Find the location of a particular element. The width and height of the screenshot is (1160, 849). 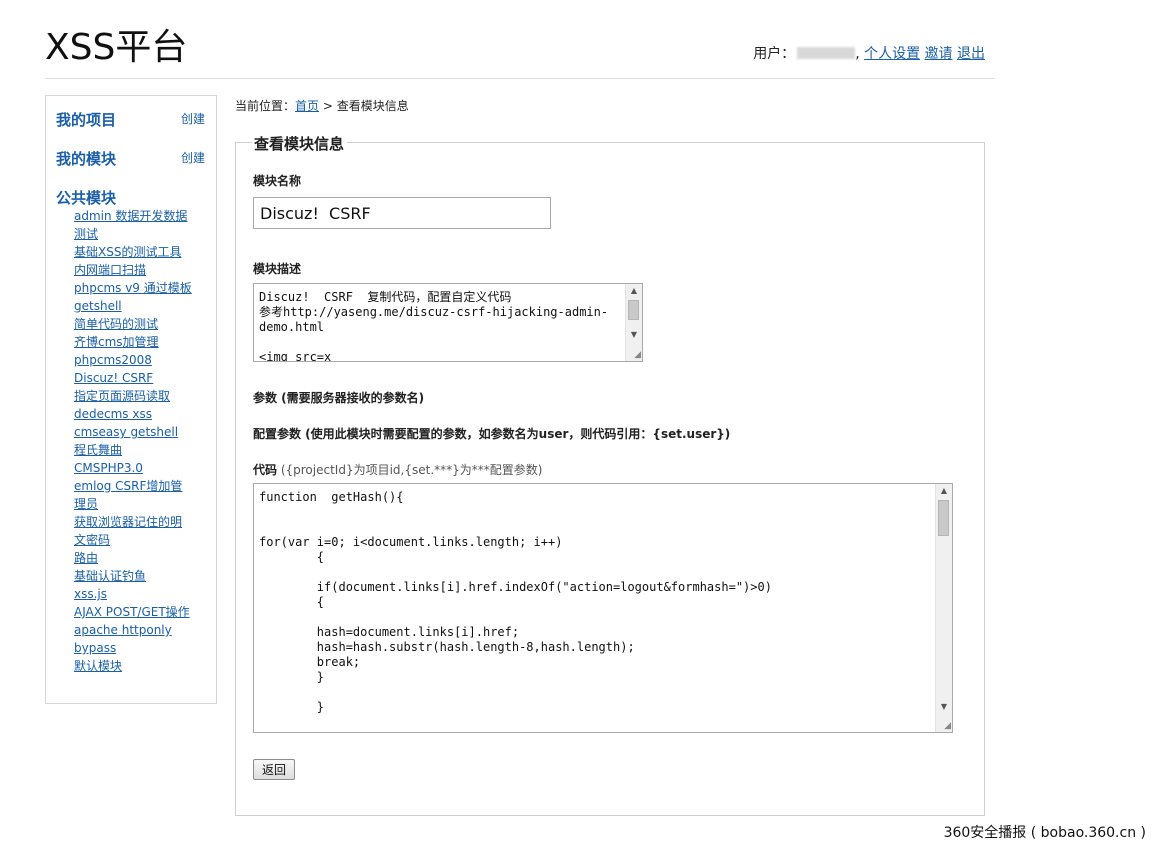

public-module-item: 基础认证钓鱼 is located at coordinates (138, 576).